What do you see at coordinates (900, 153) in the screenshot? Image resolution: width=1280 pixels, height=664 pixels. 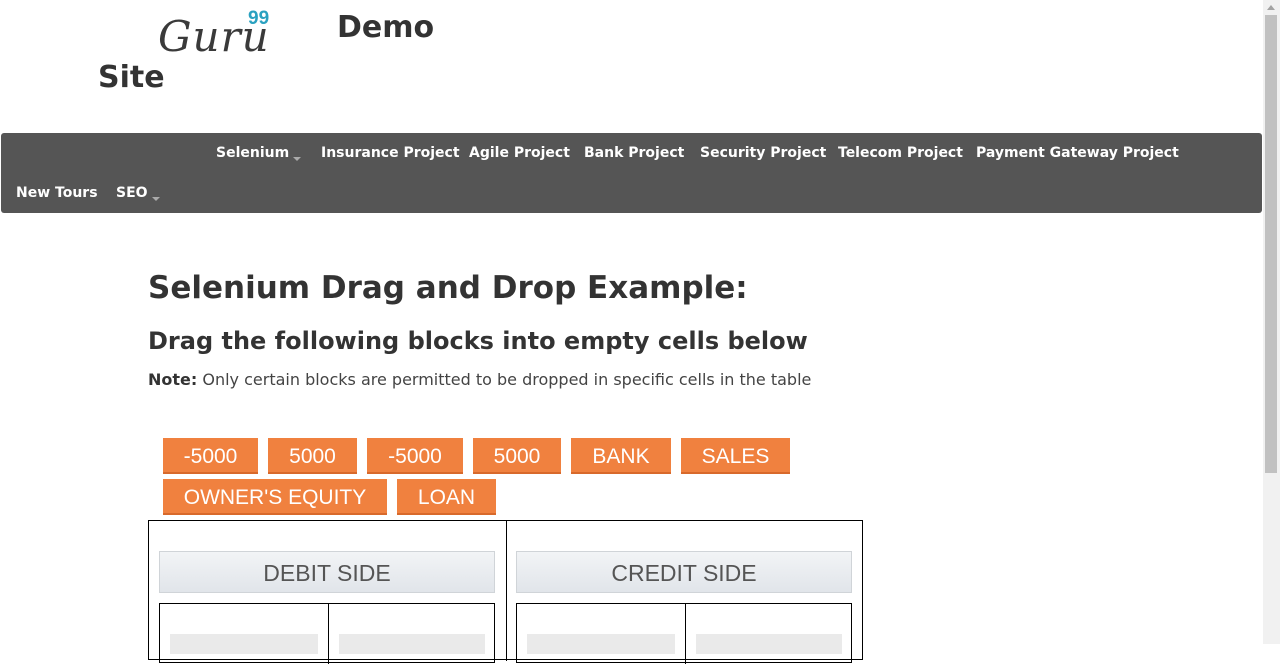 I see `nav-item-telecom-project: Telecom Project` at bounding box center [900, 153].